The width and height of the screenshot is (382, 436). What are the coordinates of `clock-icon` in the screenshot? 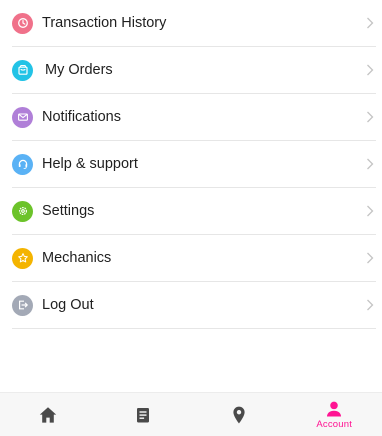 It's located at (22, 23).